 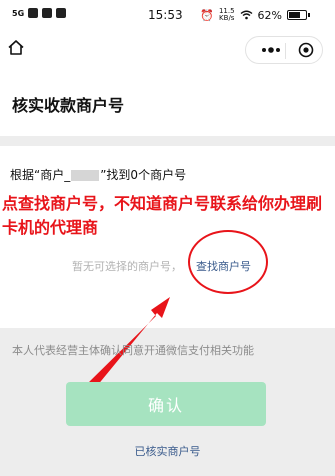 I want to click on result-suffix: ”找到0个商户号, so click(x=143, y=175).